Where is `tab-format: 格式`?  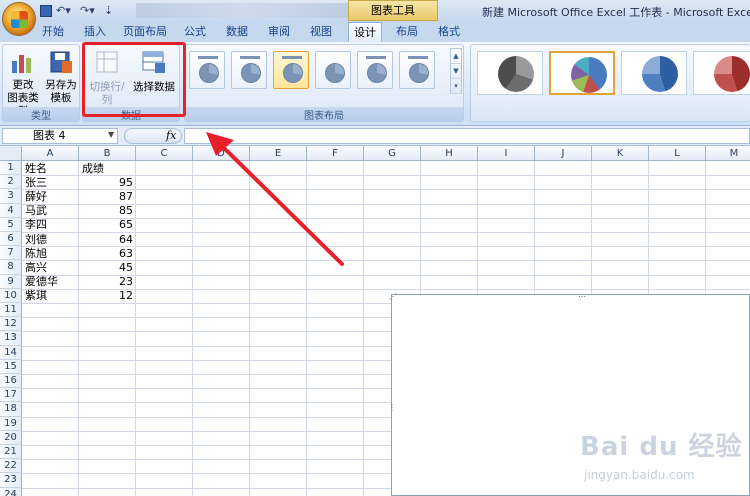
tab-format: 格式 is located at coordinates (449, 32).